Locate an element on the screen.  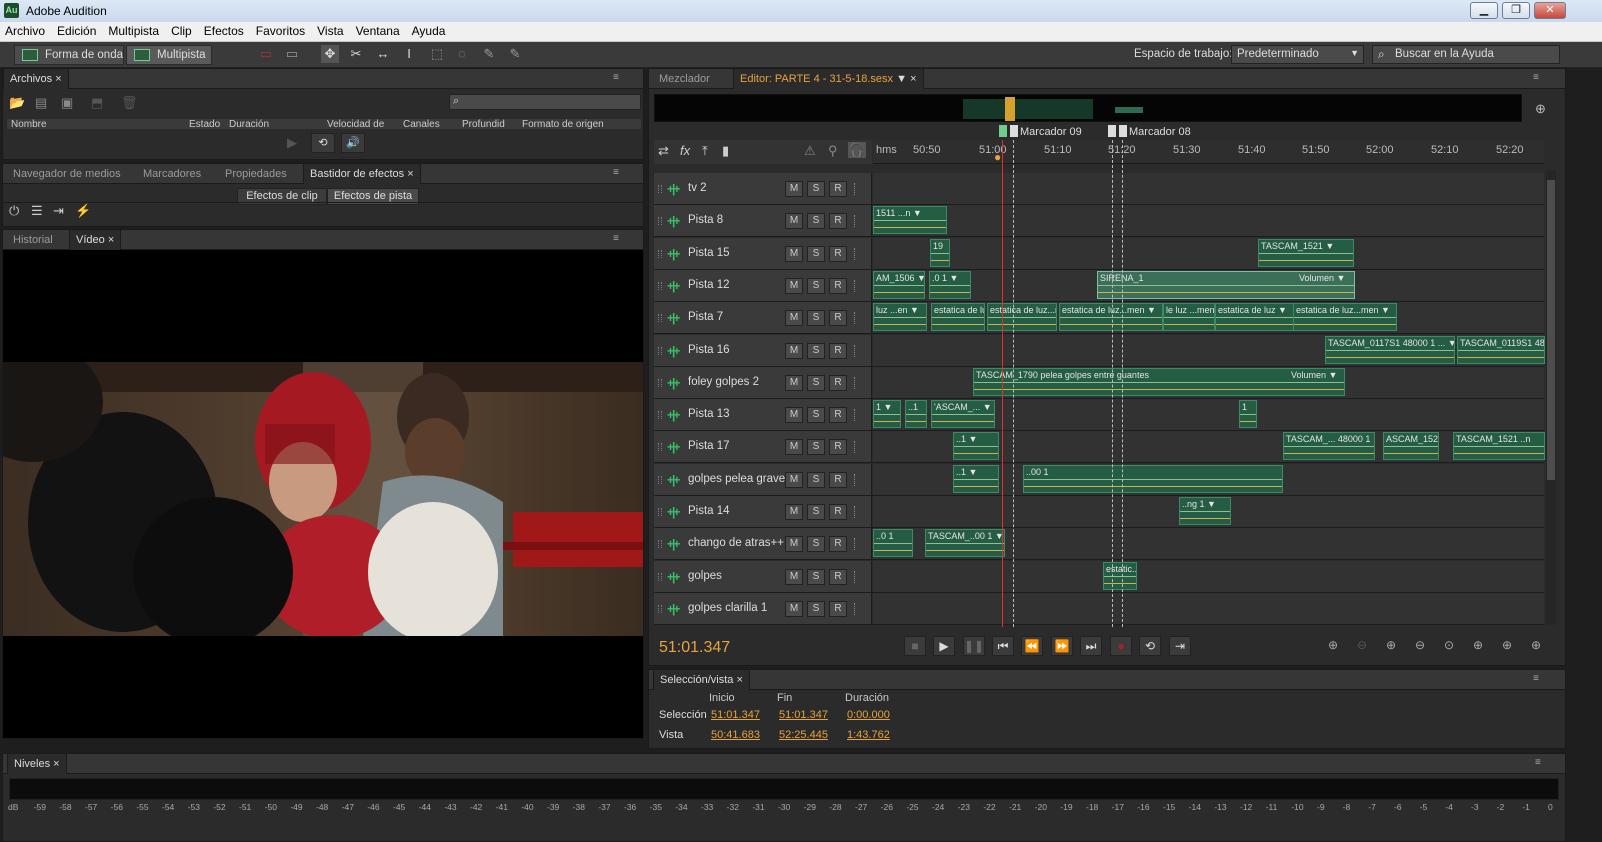
move-tool-icon: ✥ is located at coordinates (330, 54).